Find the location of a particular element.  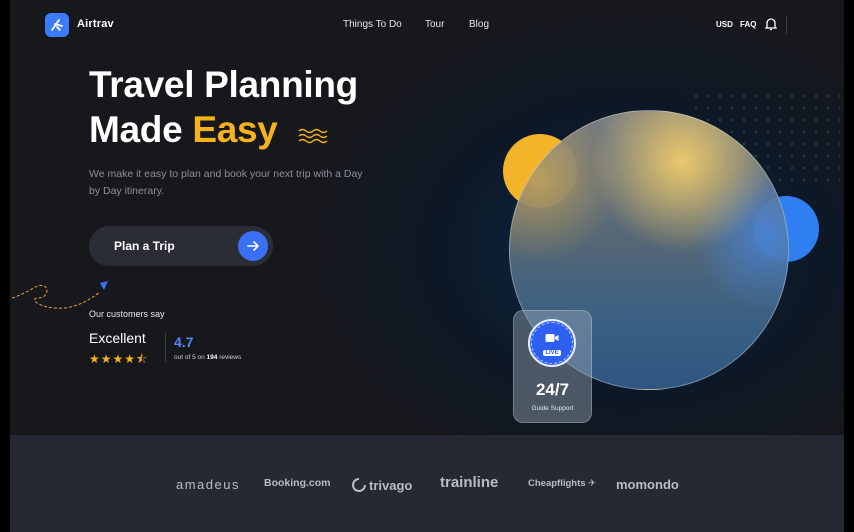

partner-logo-amadeus: amadeus is located at coordinates (208, 484).